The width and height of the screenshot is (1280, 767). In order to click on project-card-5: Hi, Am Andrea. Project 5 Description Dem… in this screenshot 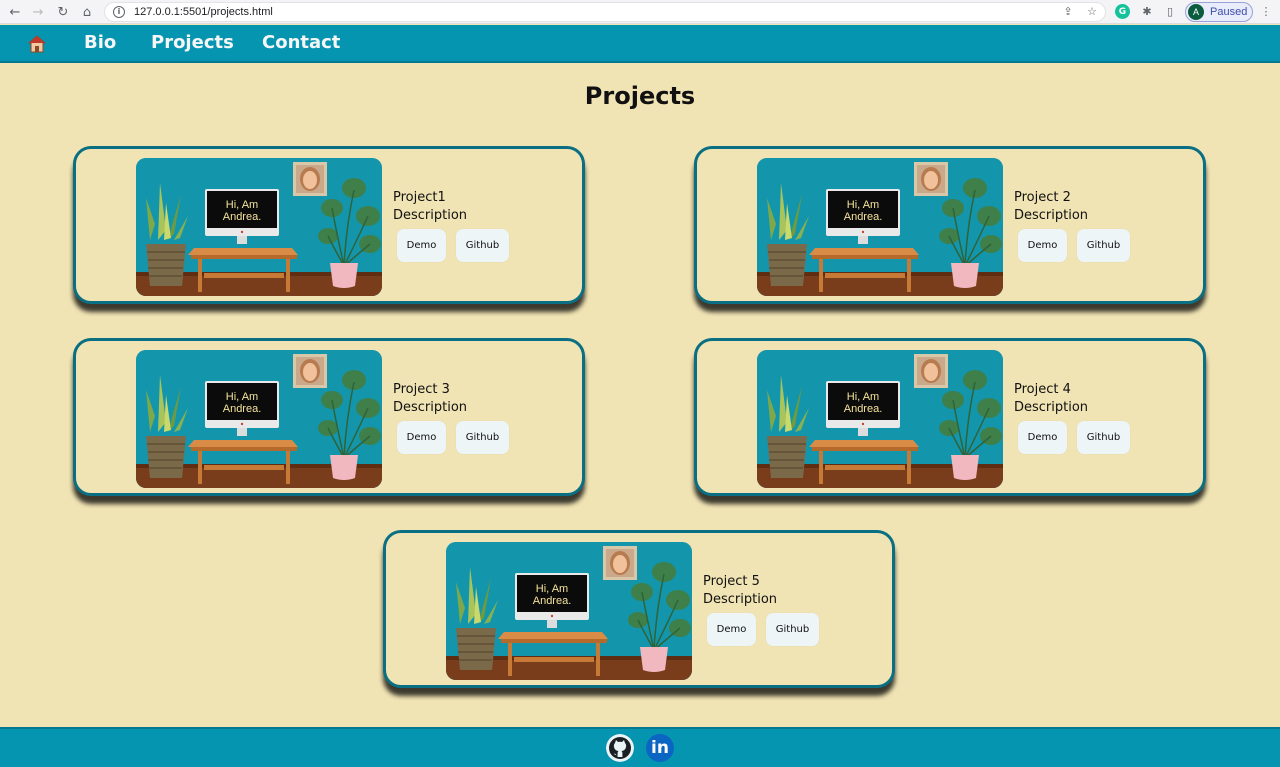, I will do `click(639, 609)`.